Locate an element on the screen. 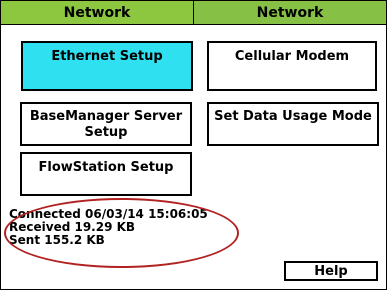  tab-network-left: Network is located at coordinates (97, 12).